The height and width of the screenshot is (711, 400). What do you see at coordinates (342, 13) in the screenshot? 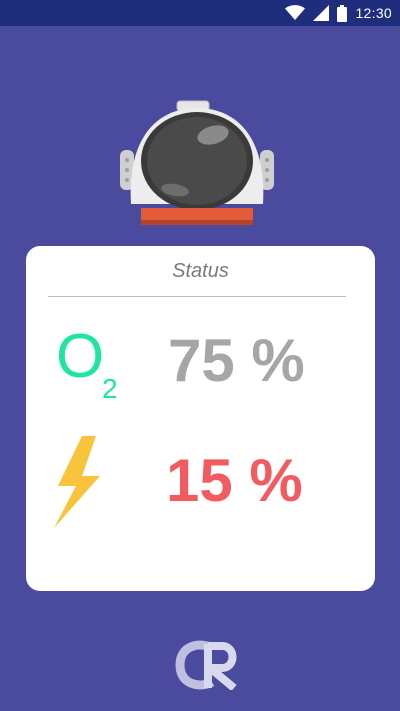
I see `battery-icon` at bounding box center [342, 13].